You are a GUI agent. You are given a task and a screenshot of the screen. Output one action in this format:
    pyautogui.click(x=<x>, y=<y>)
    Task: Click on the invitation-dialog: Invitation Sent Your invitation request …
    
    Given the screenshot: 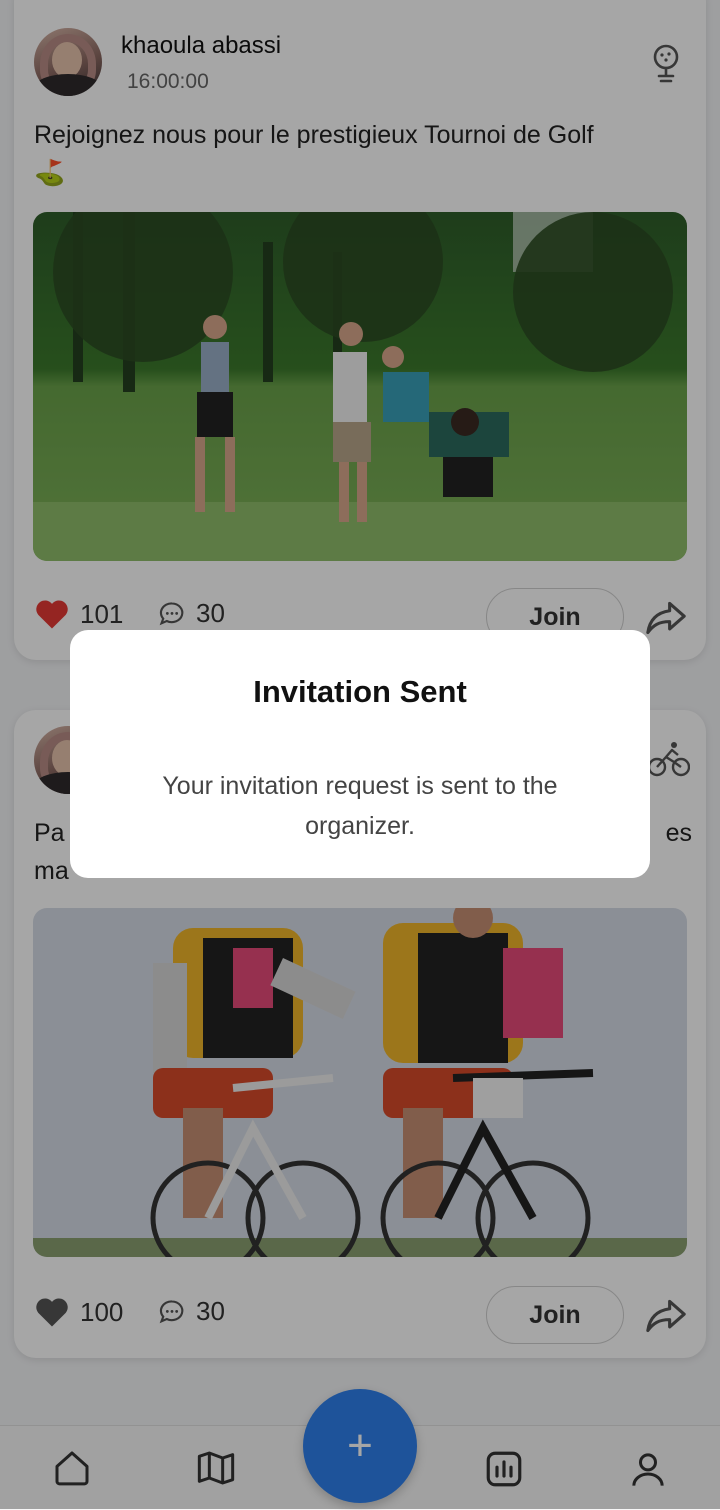 What is the action you would take?
    pyautogui.click(x=360, y=754)
    